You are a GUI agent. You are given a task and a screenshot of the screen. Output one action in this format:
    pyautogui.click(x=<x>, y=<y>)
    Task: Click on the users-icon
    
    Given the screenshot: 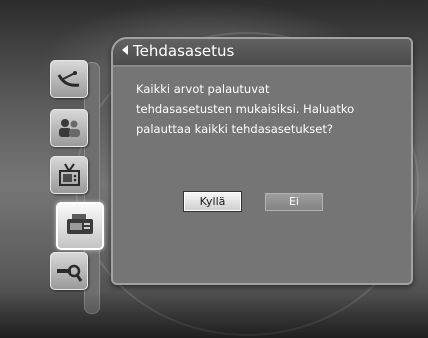 What is the action you would take?
    pyautogui.click(x=69, y=128)
    